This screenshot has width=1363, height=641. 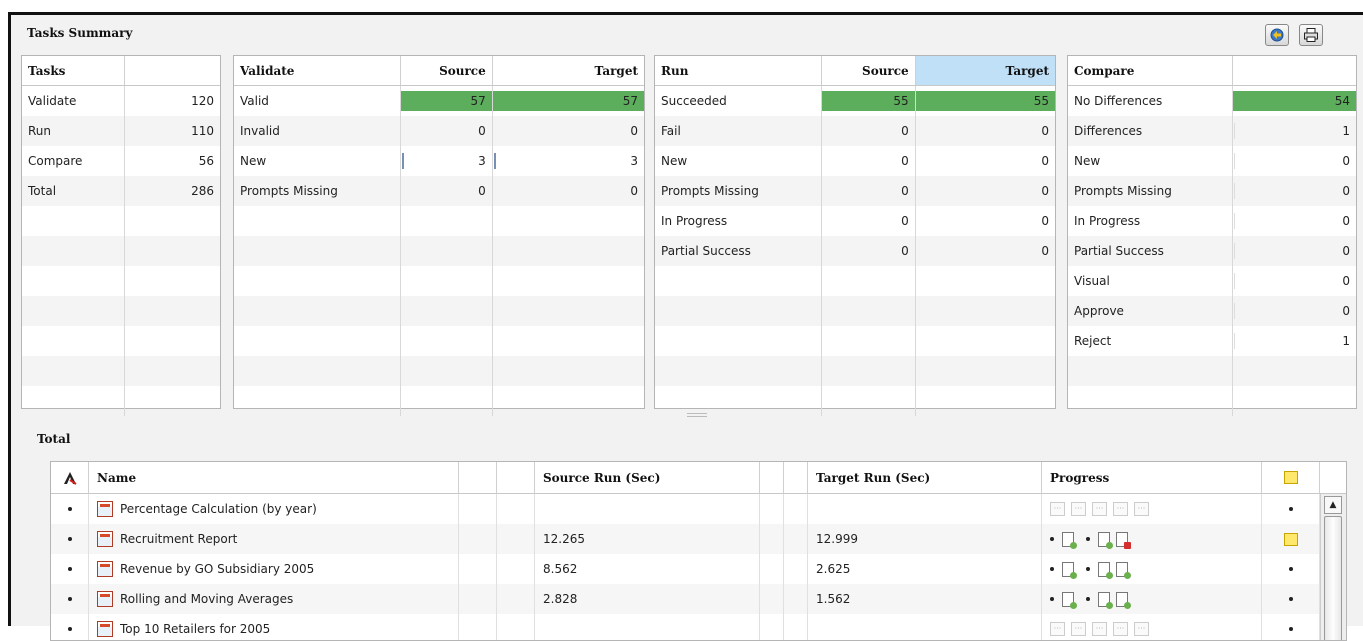 I want to click on compare-value: 0, so click(x=1294, y=221).